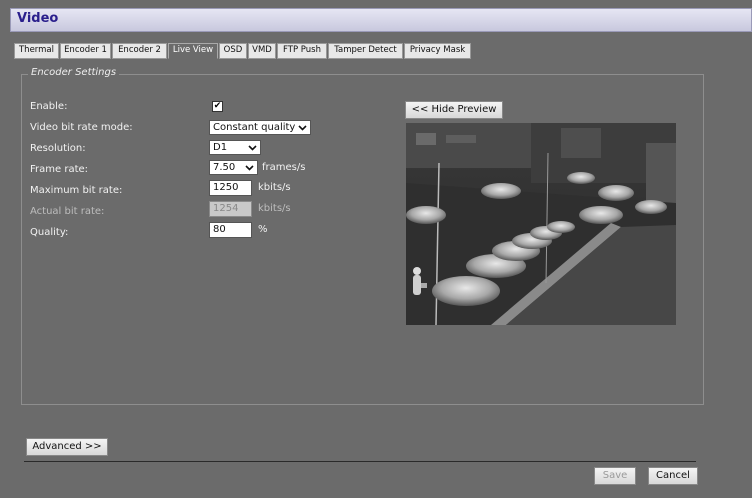  Describe the element at coordinates (59, 169) in the screenshot. I see `frame-rate-label: Frame rate:` at that location.